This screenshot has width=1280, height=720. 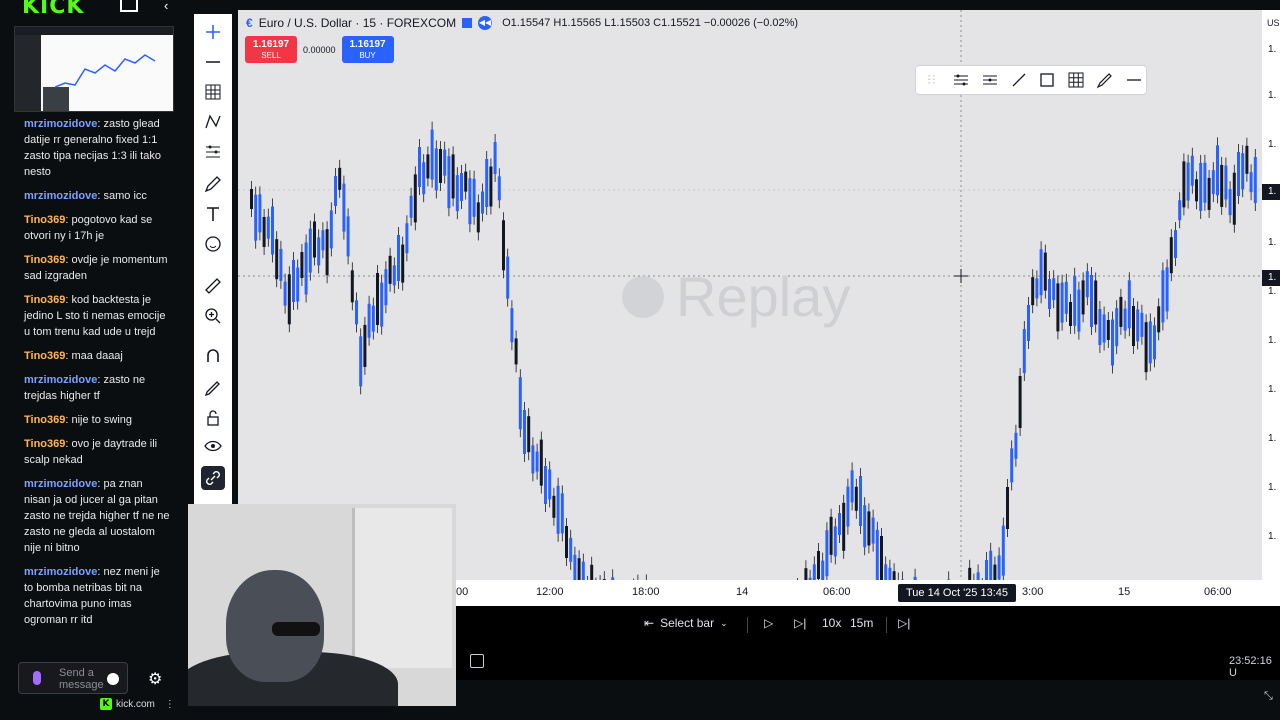 What do you see at coordinates (904, 623) in the screenshot?
I see `jump-to-realtime-icon: ▷|` at bounding box center [904, 623].